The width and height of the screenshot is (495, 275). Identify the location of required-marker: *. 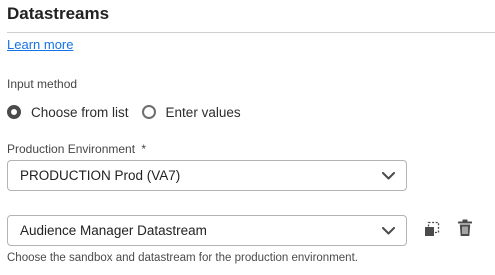
(144, 149).